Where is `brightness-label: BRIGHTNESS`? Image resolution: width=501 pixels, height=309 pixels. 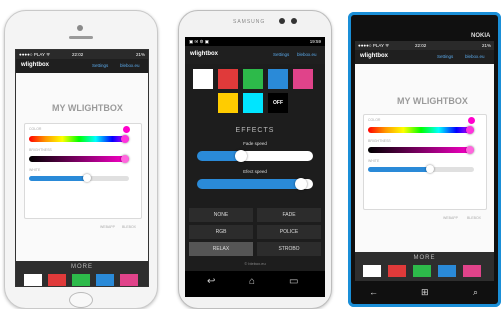
brightness-label: BRIGHTNESS is located at coordinates (379, 141).